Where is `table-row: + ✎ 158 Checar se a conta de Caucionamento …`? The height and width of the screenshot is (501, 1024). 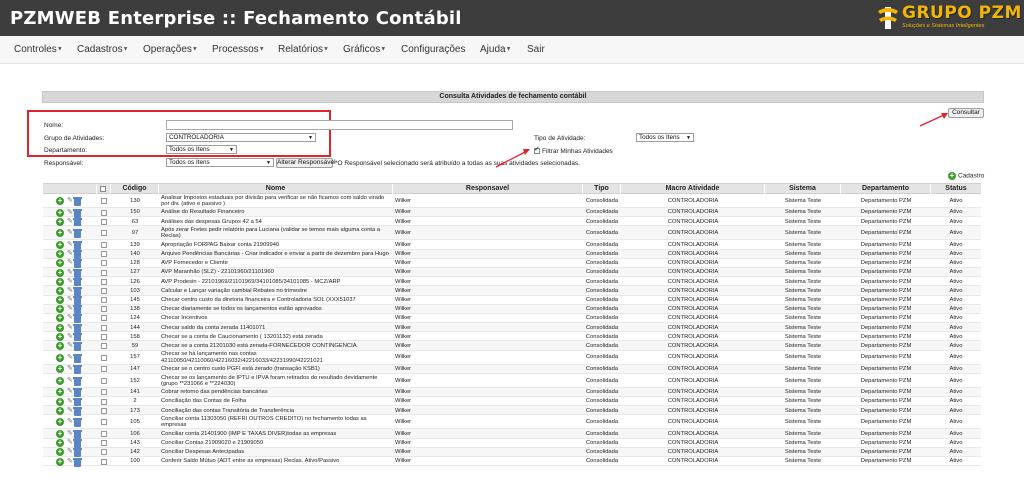 table-row: + ✎ 158 Checar se a conta de Caucionamento … is located at coordinates (512, 337).